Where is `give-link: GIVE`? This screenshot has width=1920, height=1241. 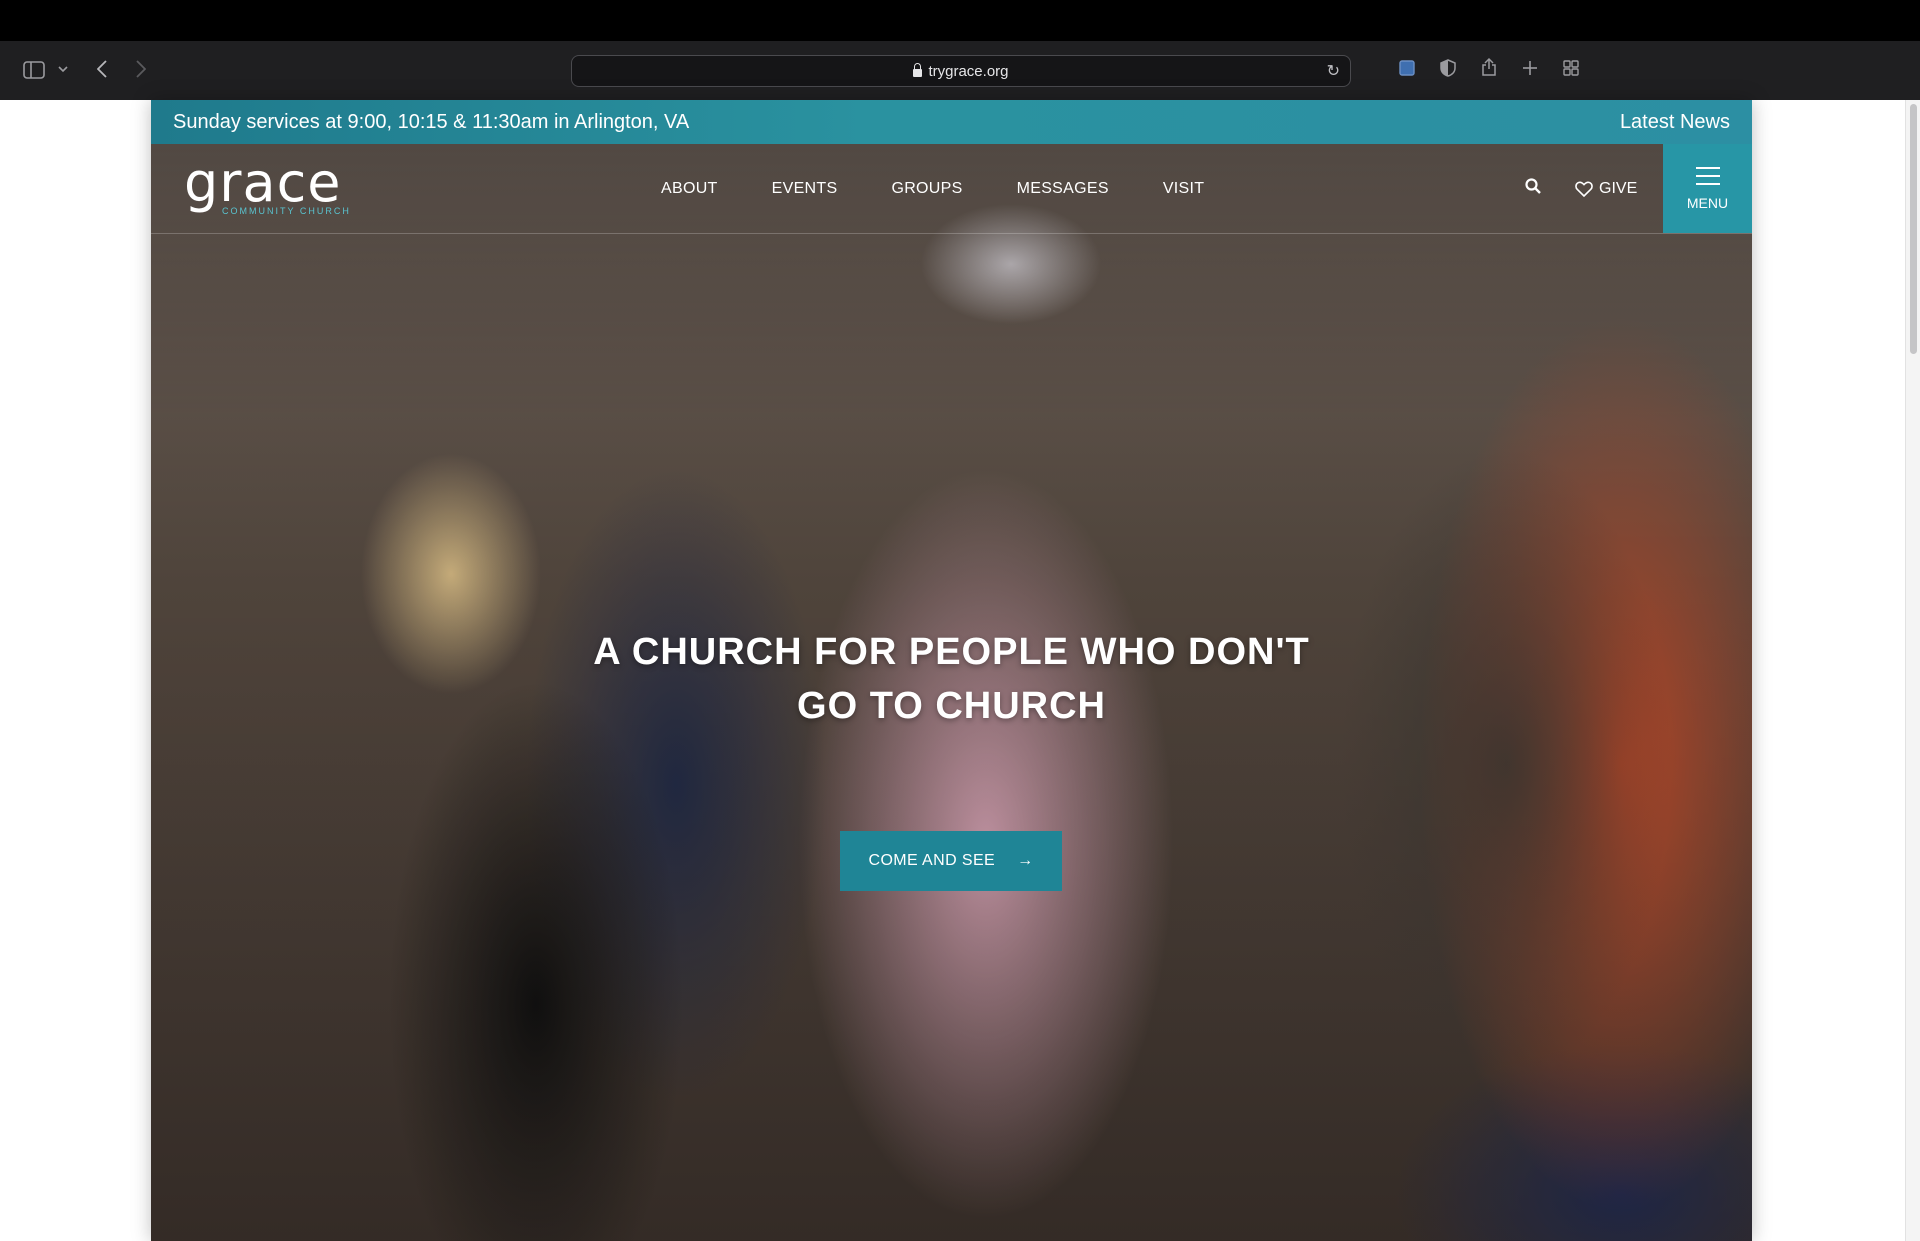
give-link: GIVE is located at coordinates (1606, 188).